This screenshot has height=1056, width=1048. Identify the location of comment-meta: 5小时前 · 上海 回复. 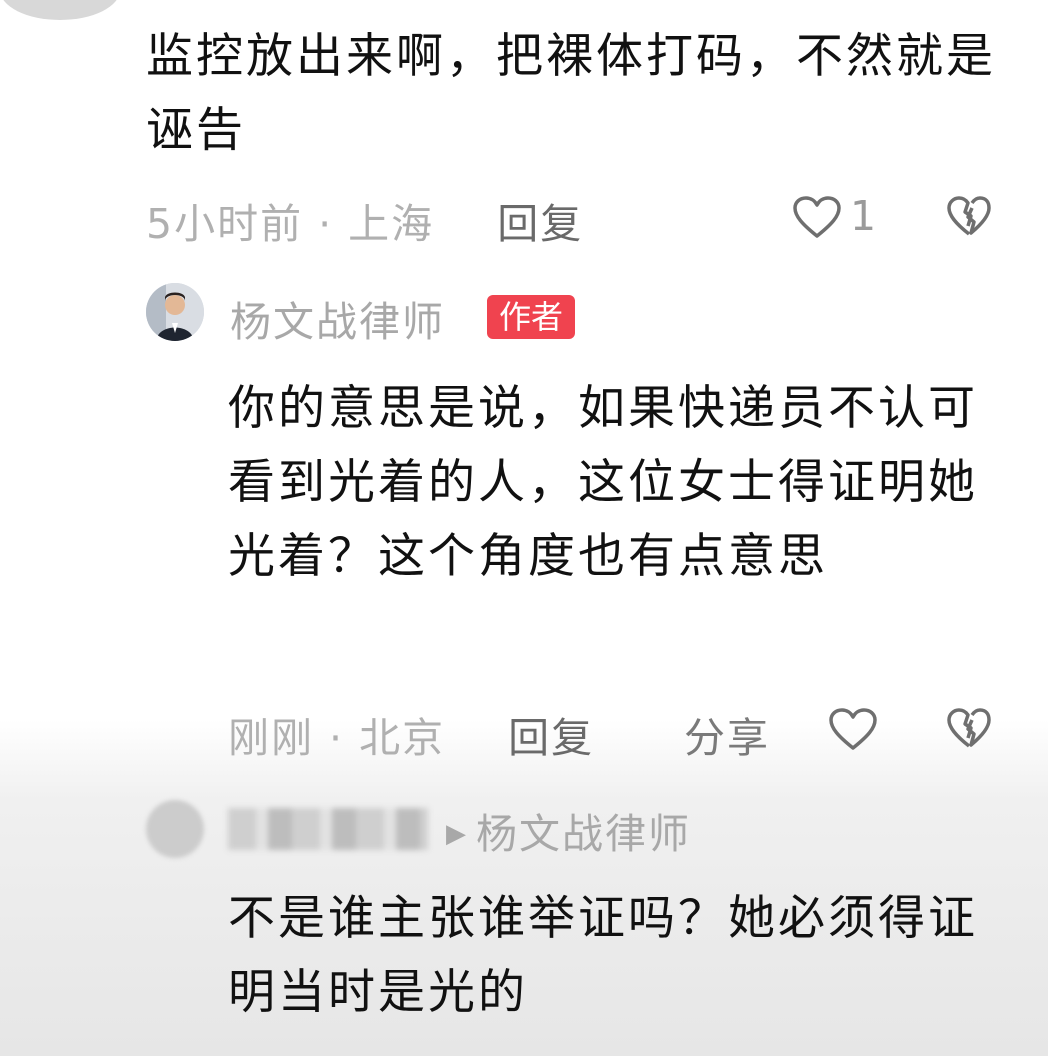
(364, 220).